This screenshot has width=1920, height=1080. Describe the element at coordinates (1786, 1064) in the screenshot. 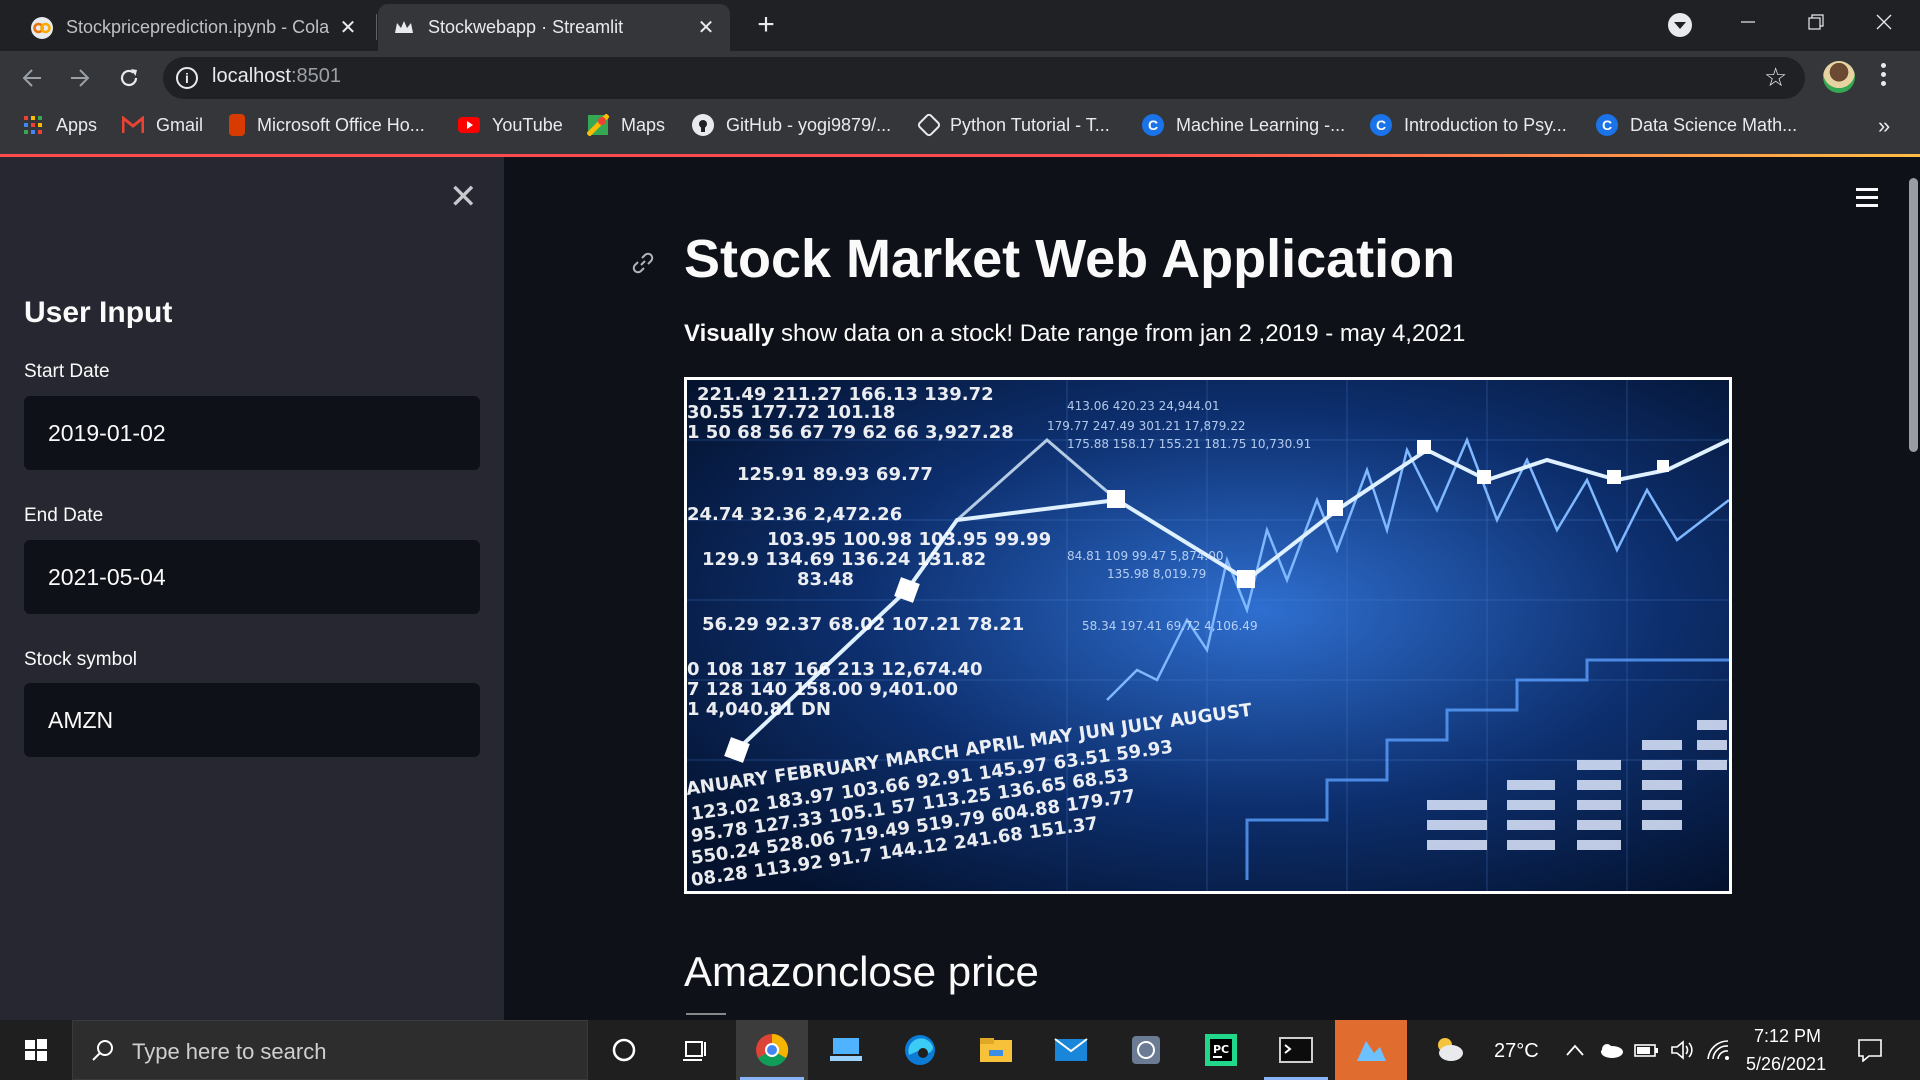

I see `clock-date: 5/26/2021` at that location.